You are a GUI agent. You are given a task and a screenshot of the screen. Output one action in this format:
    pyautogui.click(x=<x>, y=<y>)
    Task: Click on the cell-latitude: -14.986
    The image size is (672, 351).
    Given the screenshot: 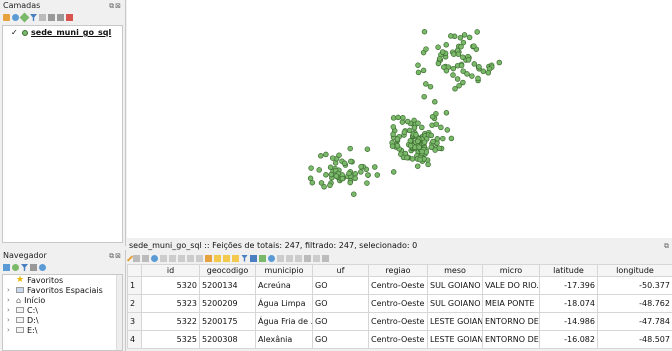 What is the action you would take?
    pyautogui.click(x=568, y=321)
    